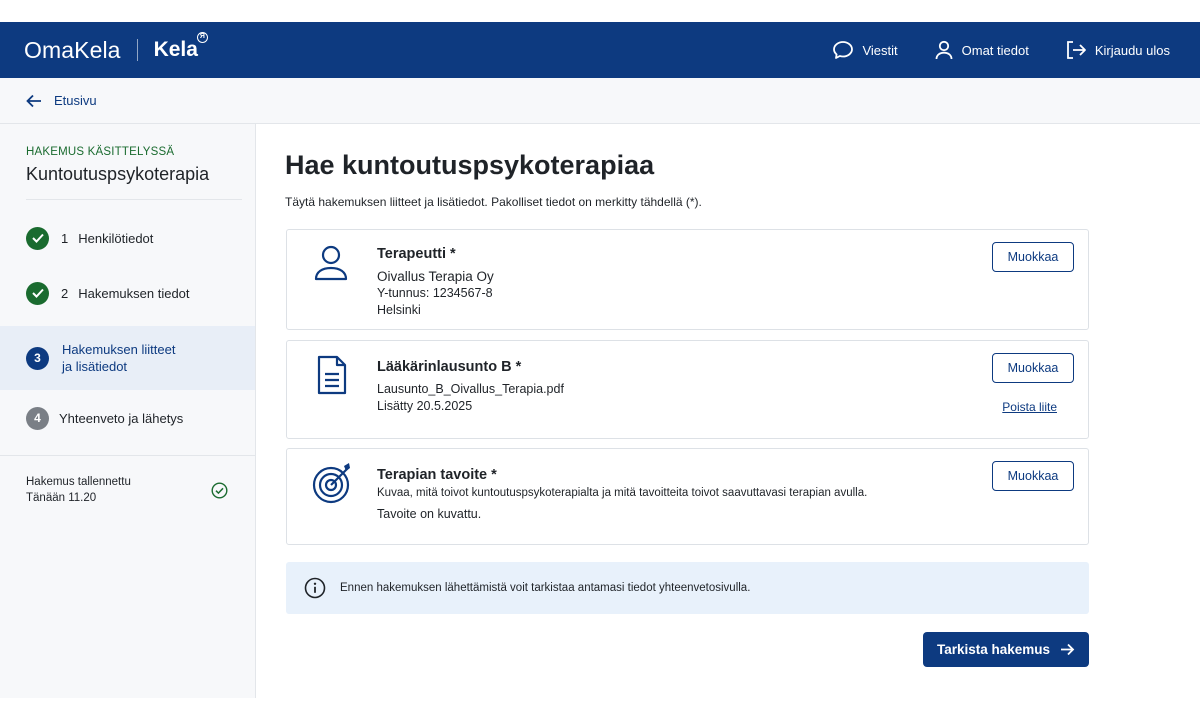 This screenshot has width=1200, height=720. Describe the element at coordinates (219, 490) in the screenshot. I see `check-circle-icon` at that location.